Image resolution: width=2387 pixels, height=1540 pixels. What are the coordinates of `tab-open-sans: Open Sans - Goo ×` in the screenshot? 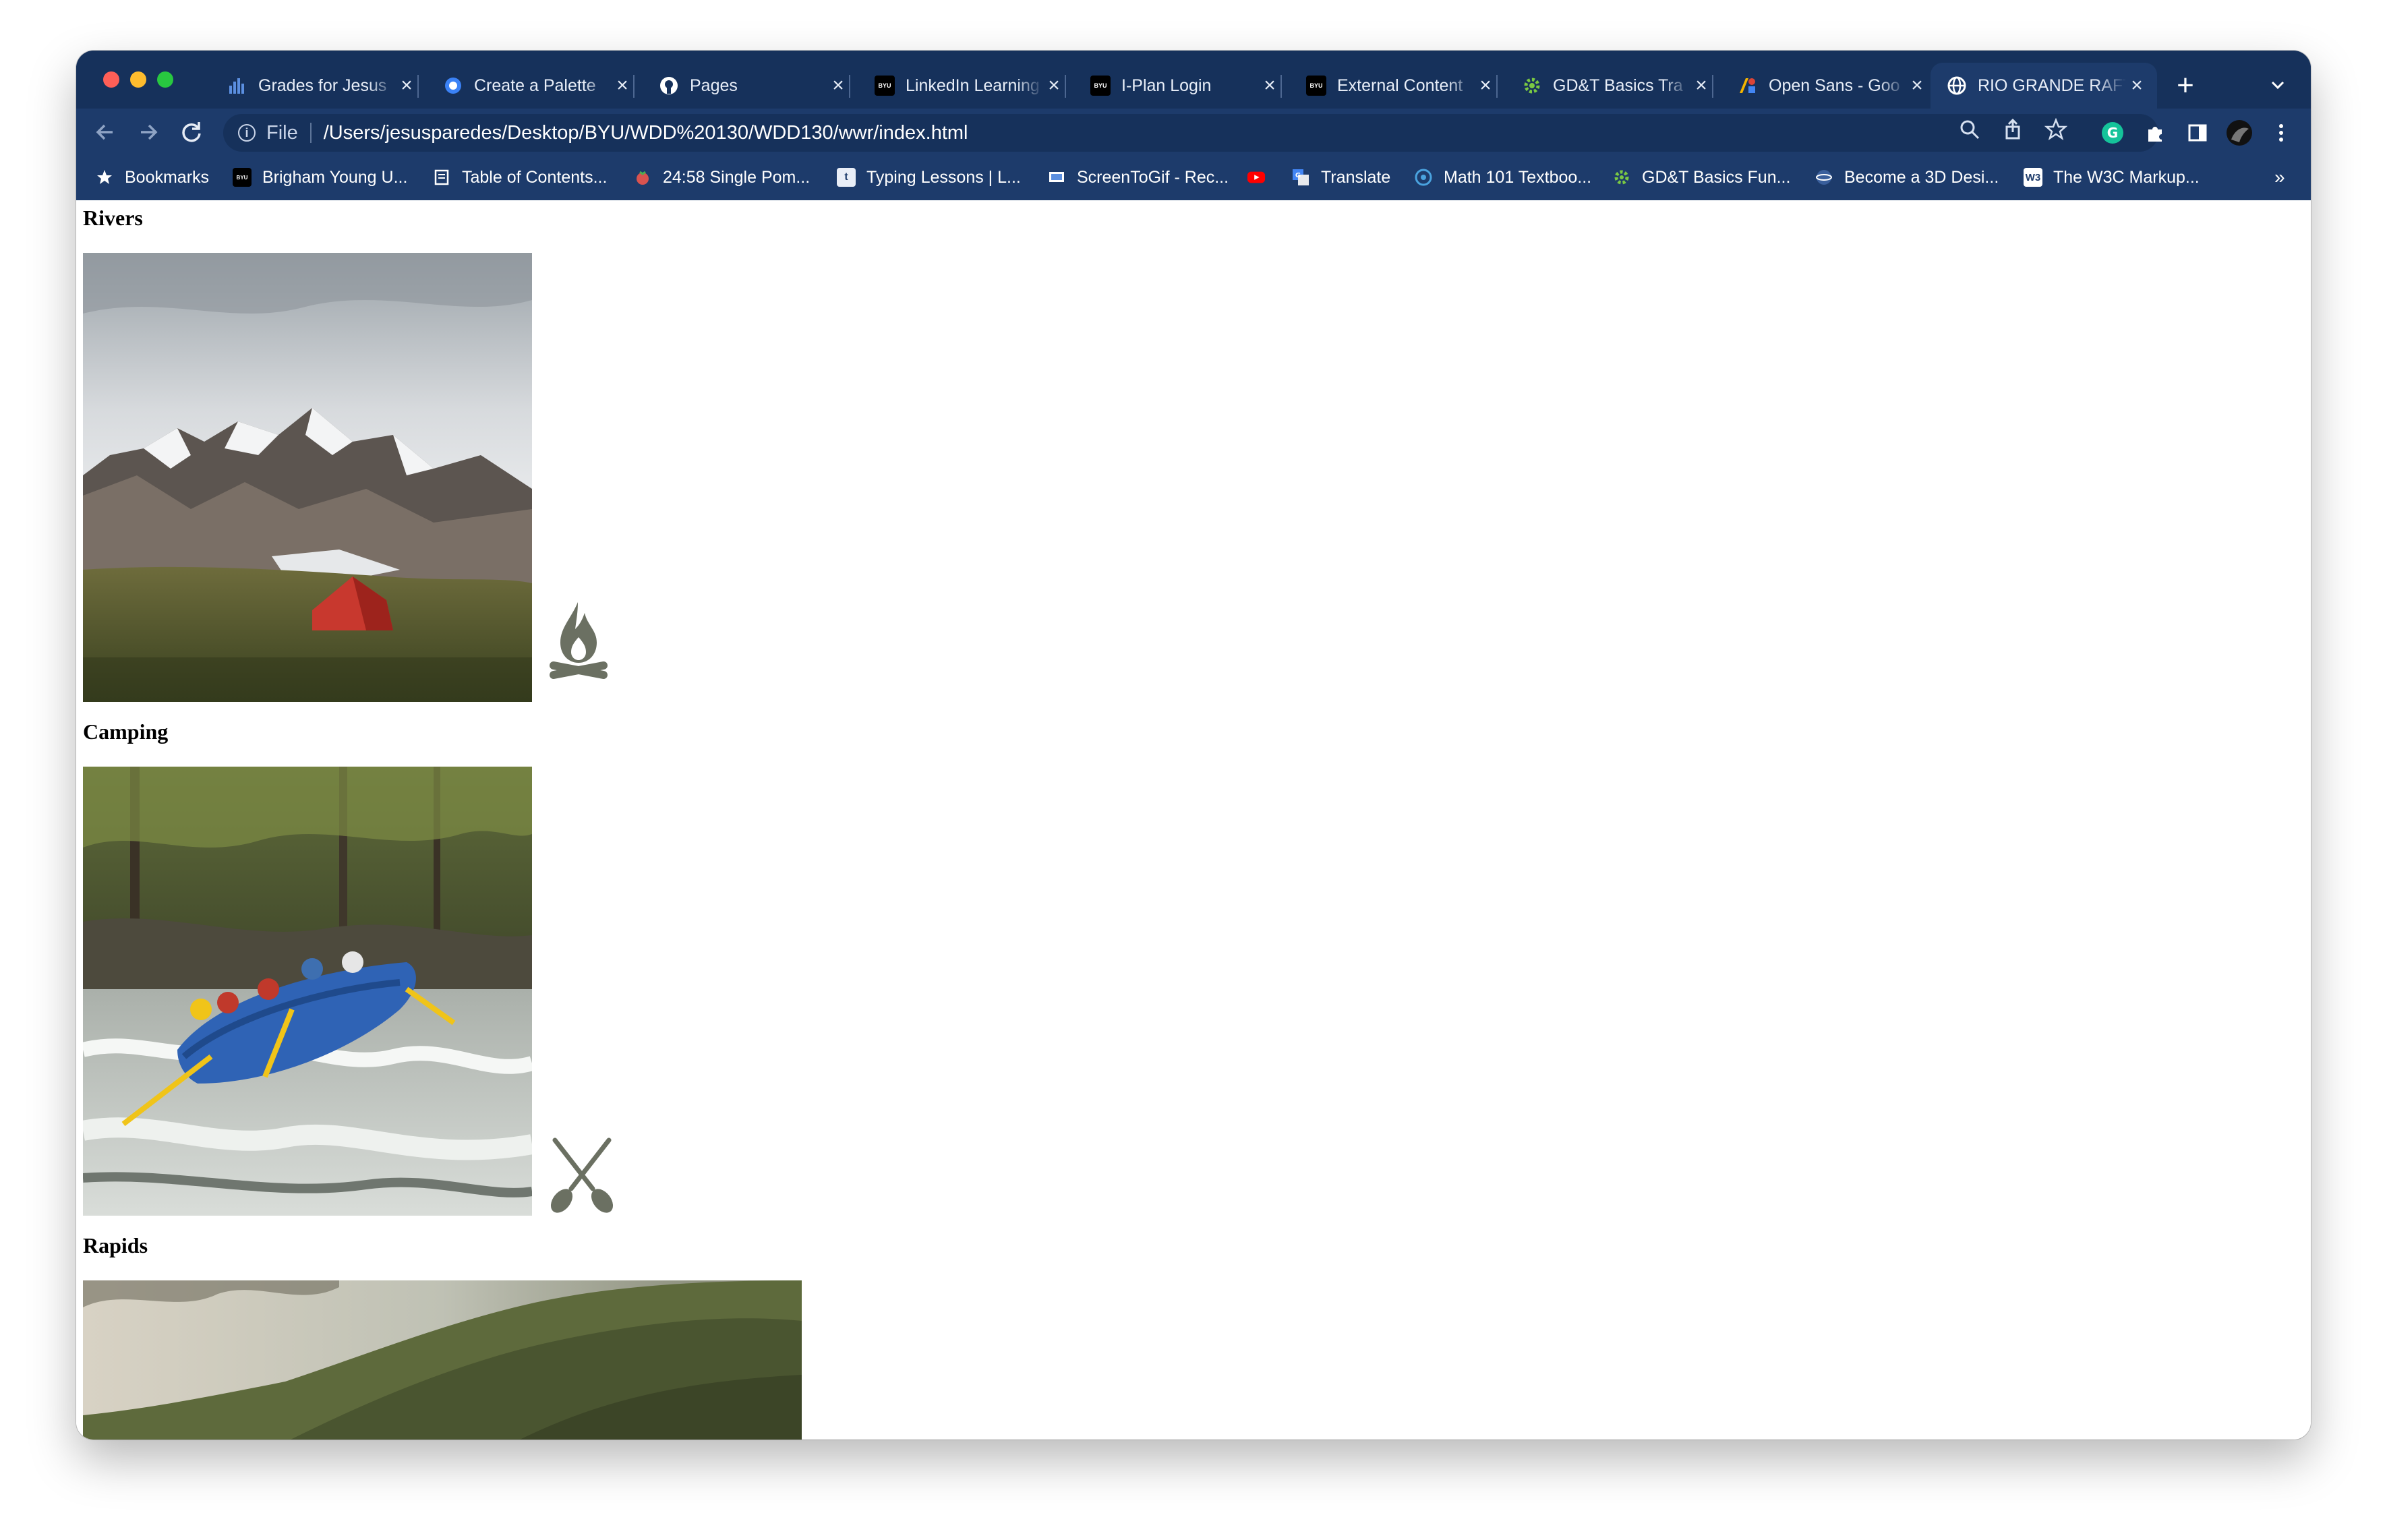 It's located at (1829, 86).